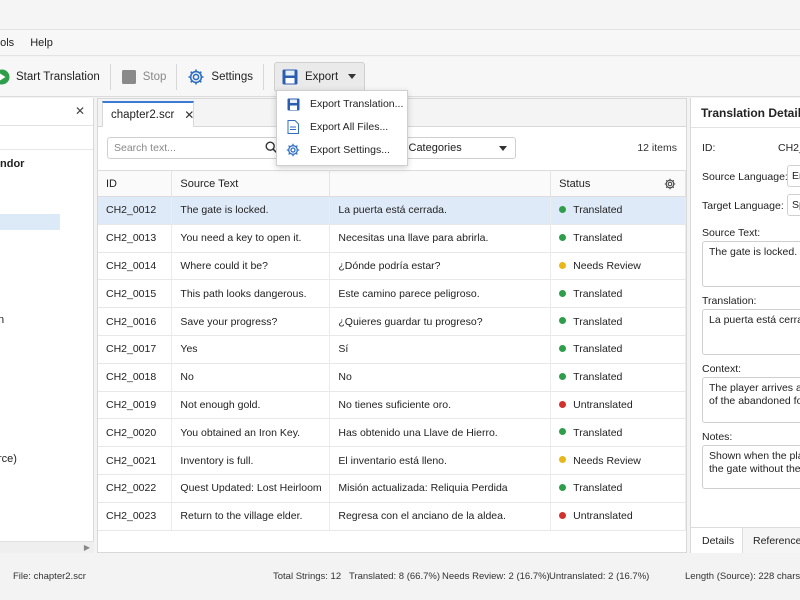 This screenshot has height=600, width=800. Describe the element at coordinates (135, 238) in the screenshot. I see `cell-id: CH2_0013` at that location.